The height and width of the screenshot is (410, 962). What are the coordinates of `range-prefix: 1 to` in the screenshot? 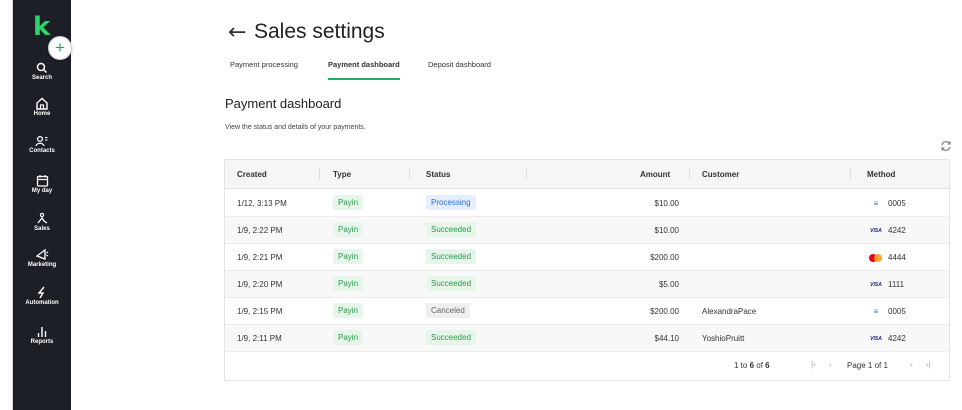 It's located at (742, 365).